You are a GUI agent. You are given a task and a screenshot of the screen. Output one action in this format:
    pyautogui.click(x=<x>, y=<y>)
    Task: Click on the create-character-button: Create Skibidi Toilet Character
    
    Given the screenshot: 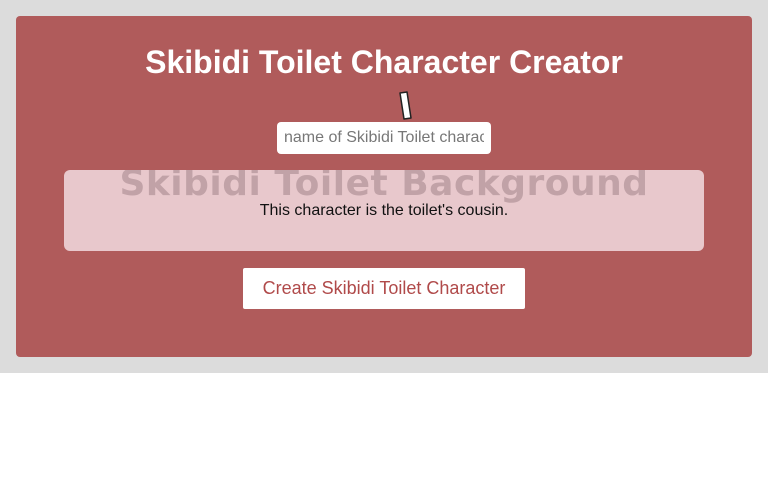 What is the action you would take?
    pyautogui.click(x=384, y=288)
    